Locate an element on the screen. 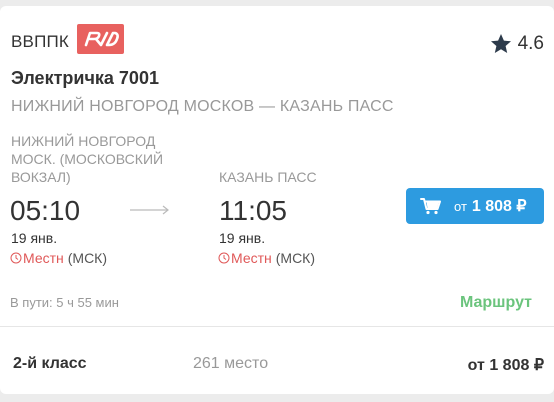 This screenshot has height=402, width=554. buy-ticket-button: от 1 808 ₽ is located at coordinates (475, 206).